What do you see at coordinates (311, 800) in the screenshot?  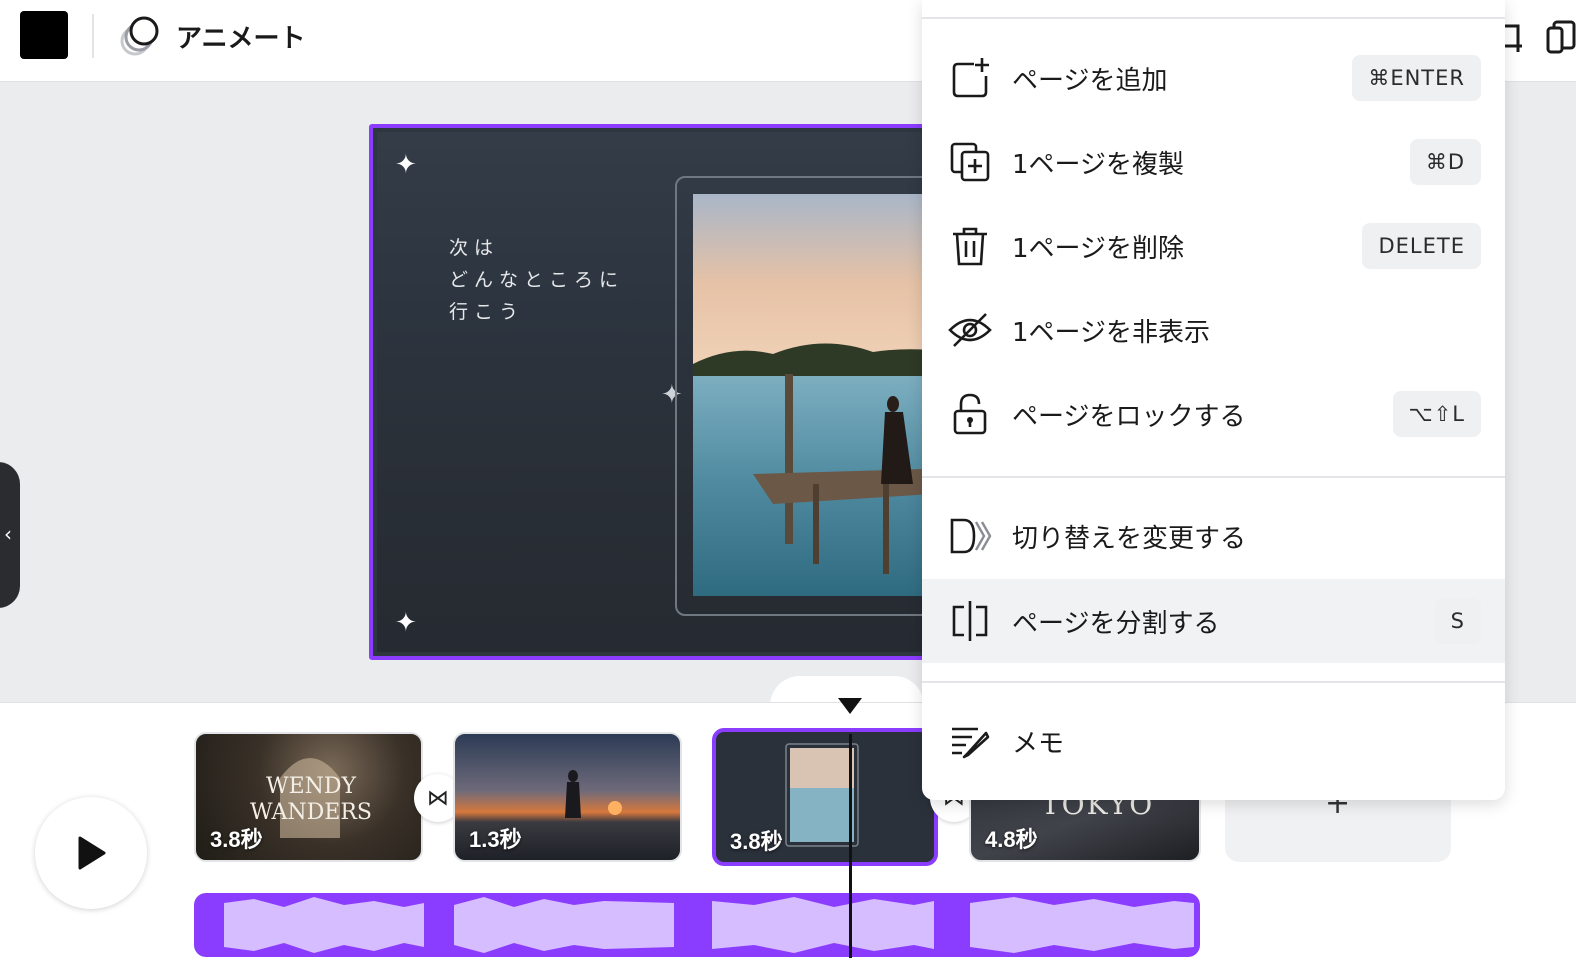 I see `clip-title: WENDY WANDERS` at bounding box center [311, 800].